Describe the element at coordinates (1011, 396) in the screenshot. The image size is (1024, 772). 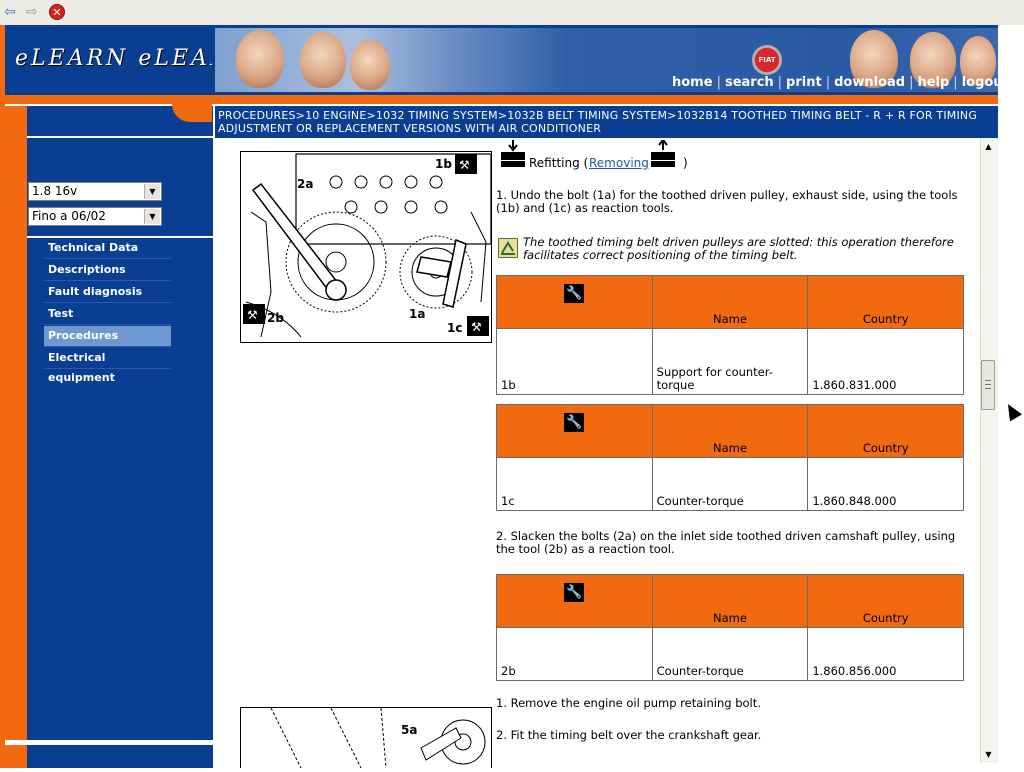
I see `window-margin` at that location.